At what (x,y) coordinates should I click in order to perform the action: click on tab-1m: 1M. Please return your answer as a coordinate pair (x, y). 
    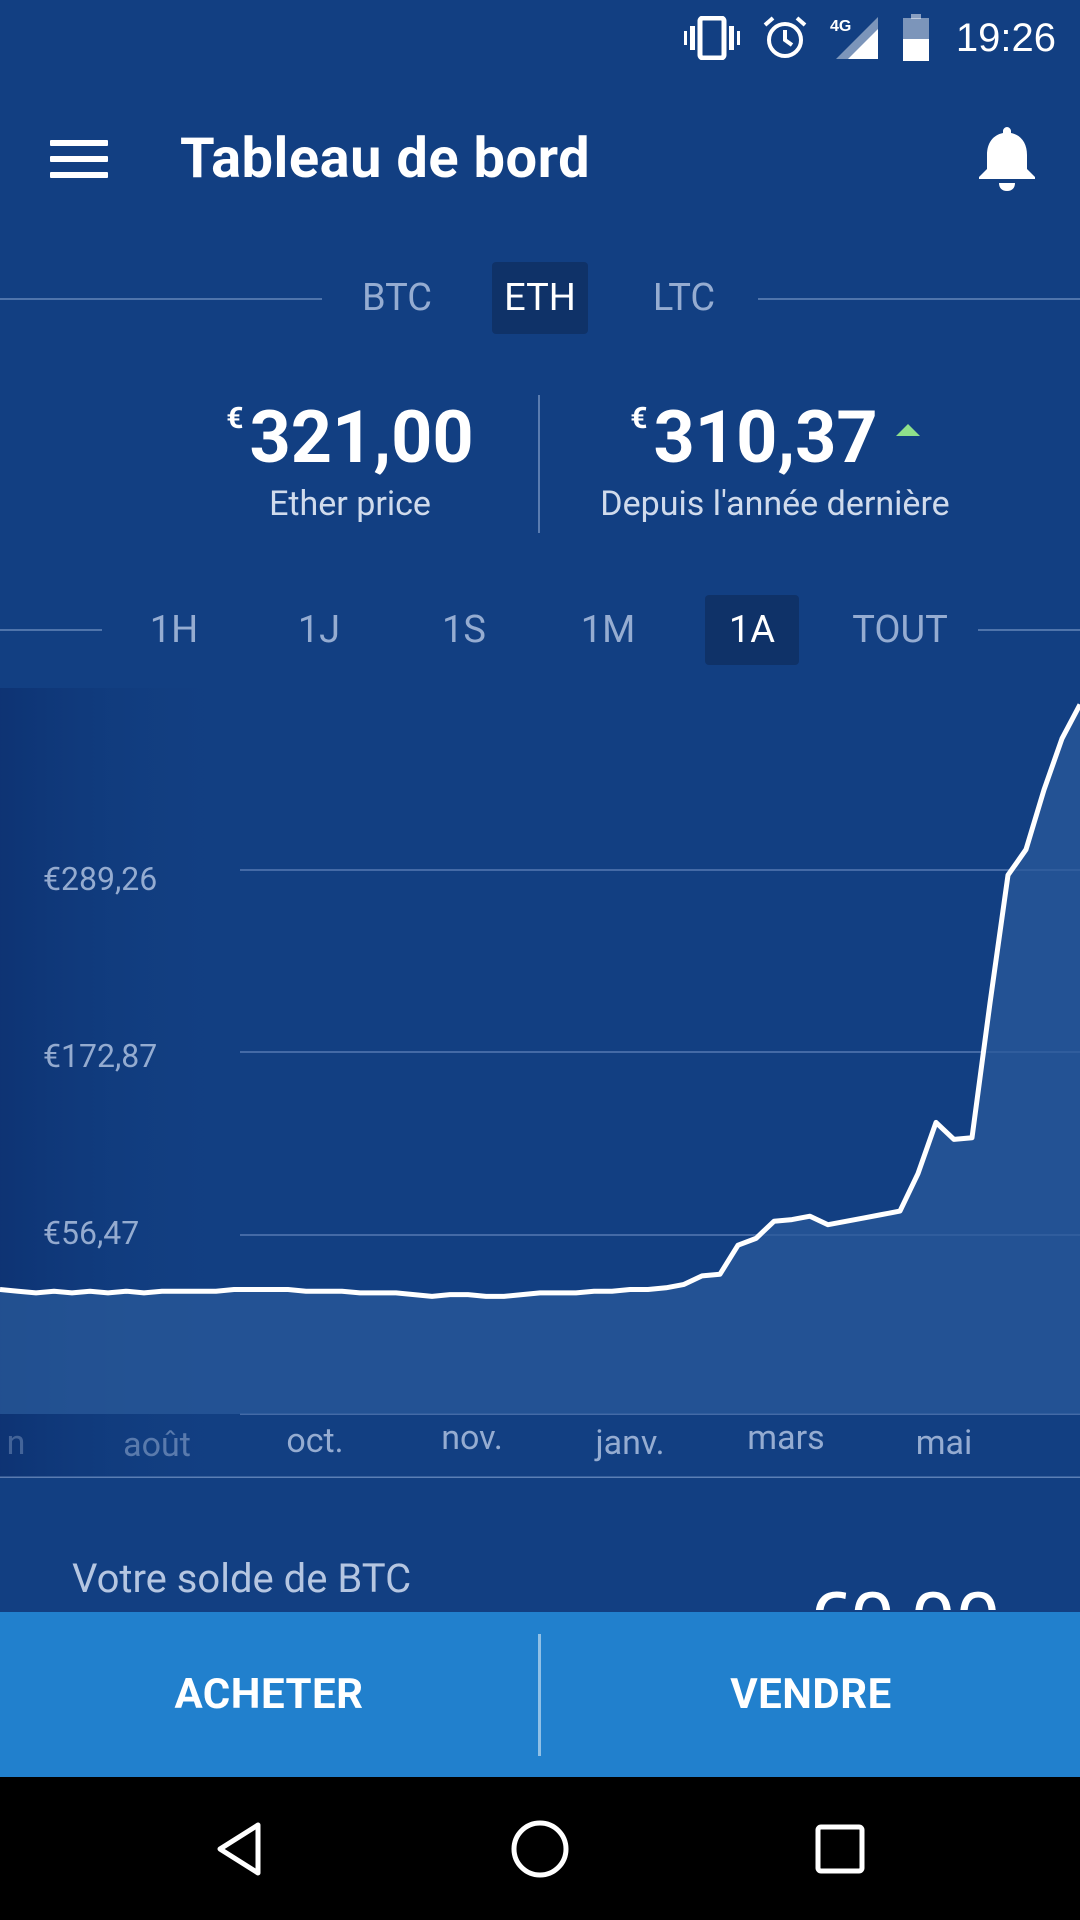
    Looking at the image, I should click on (608, 630).